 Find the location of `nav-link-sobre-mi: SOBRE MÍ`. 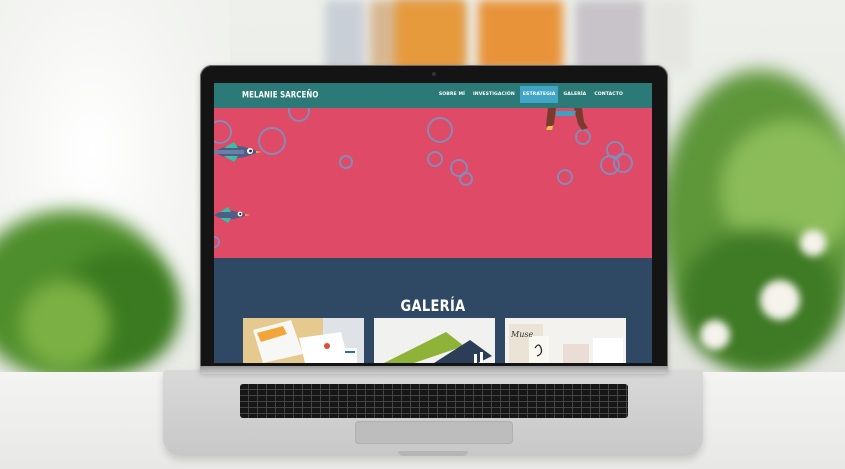

nav-link-sobre-mi: SOBRE MÍ is located at coordinates (452, 94).